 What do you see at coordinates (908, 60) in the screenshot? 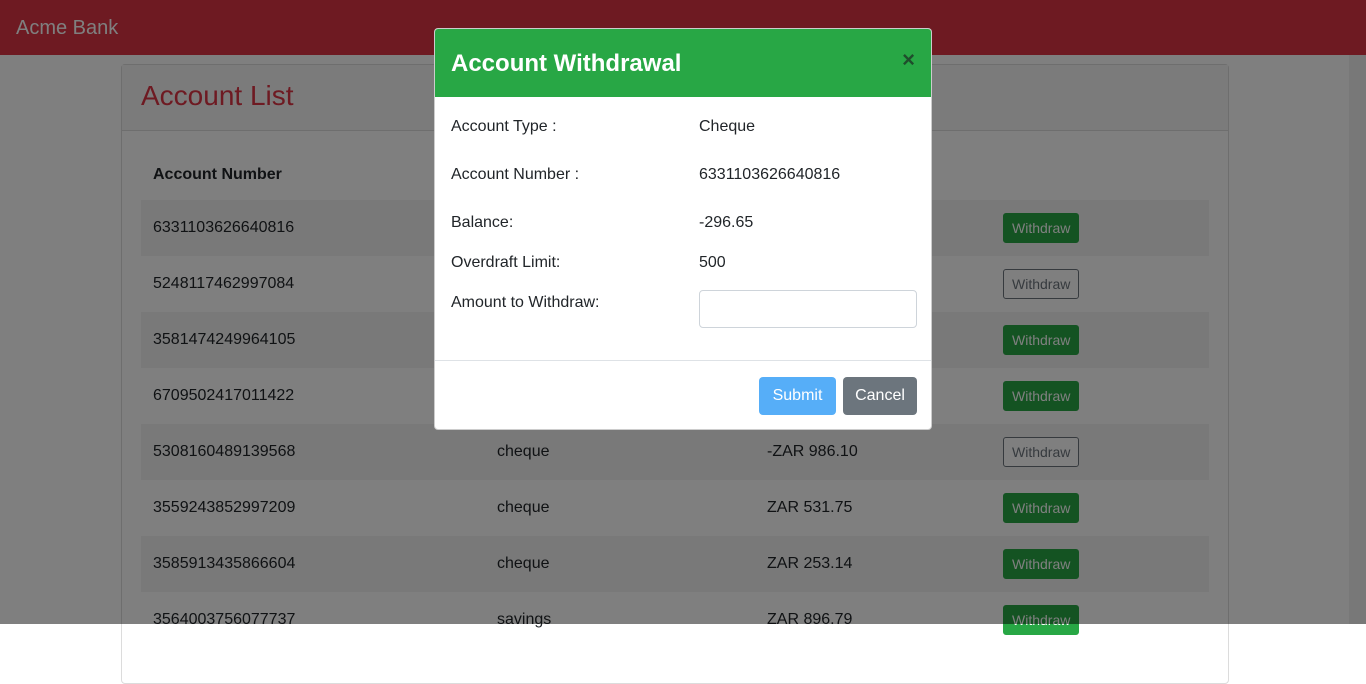
I see `close-icon: ×` at bounding box center [908, 60].